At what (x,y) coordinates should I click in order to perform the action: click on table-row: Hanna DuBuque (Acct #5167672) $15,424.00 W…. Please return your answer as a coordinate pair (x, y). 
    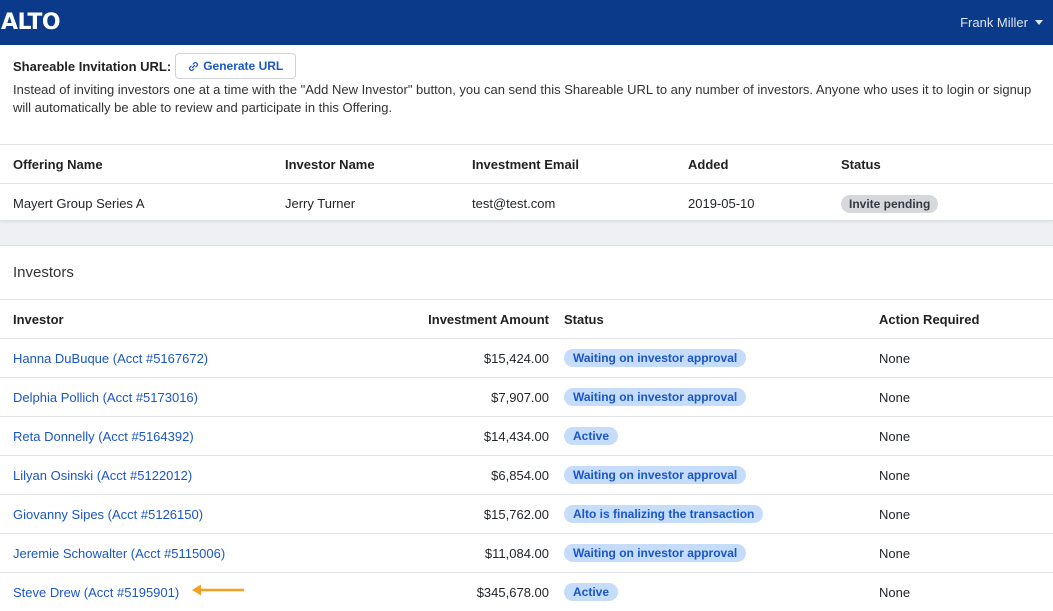
    Looking at the image, I should click on (526, 358).